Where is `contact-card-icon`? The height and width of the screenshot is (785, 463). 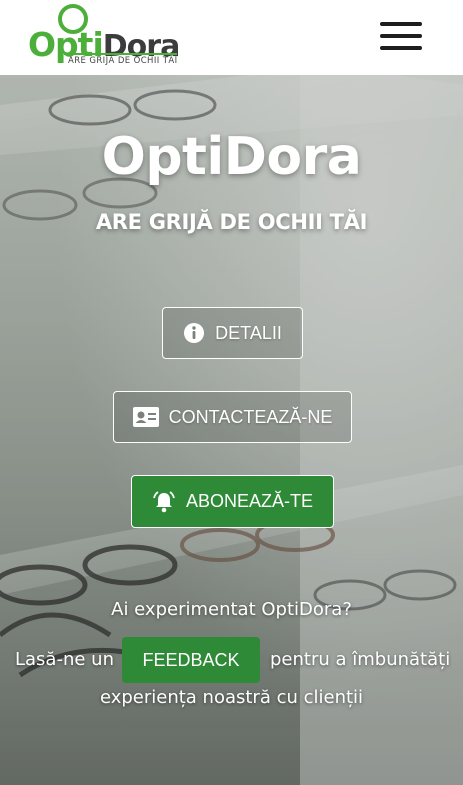
contact-card-icon is located at coordinates (145, 417).